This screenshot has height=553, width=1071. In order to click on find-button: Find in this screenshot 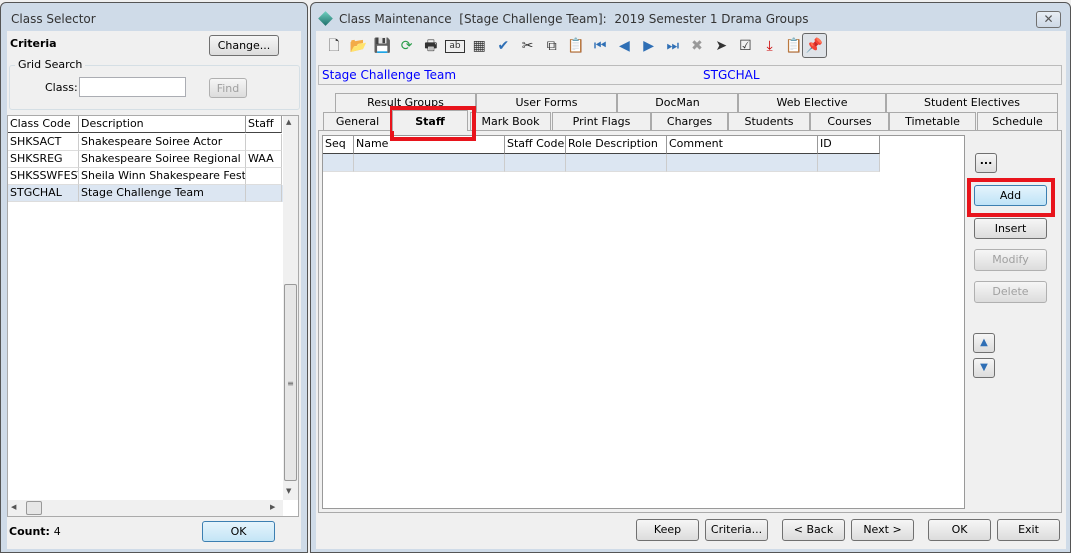, I will do `click(228, 88)`.